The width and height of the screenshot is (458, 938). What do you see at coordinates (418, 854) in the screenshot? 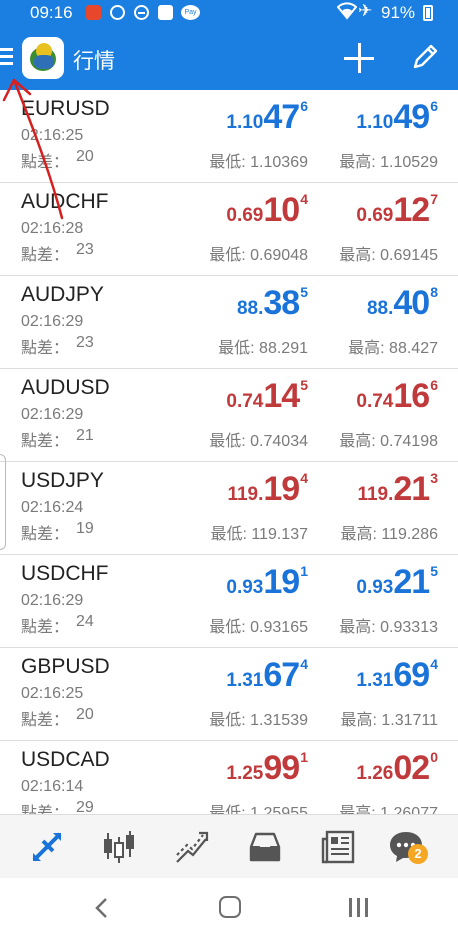
I see `chat-badge: 2` at bounding box center [418, 854].